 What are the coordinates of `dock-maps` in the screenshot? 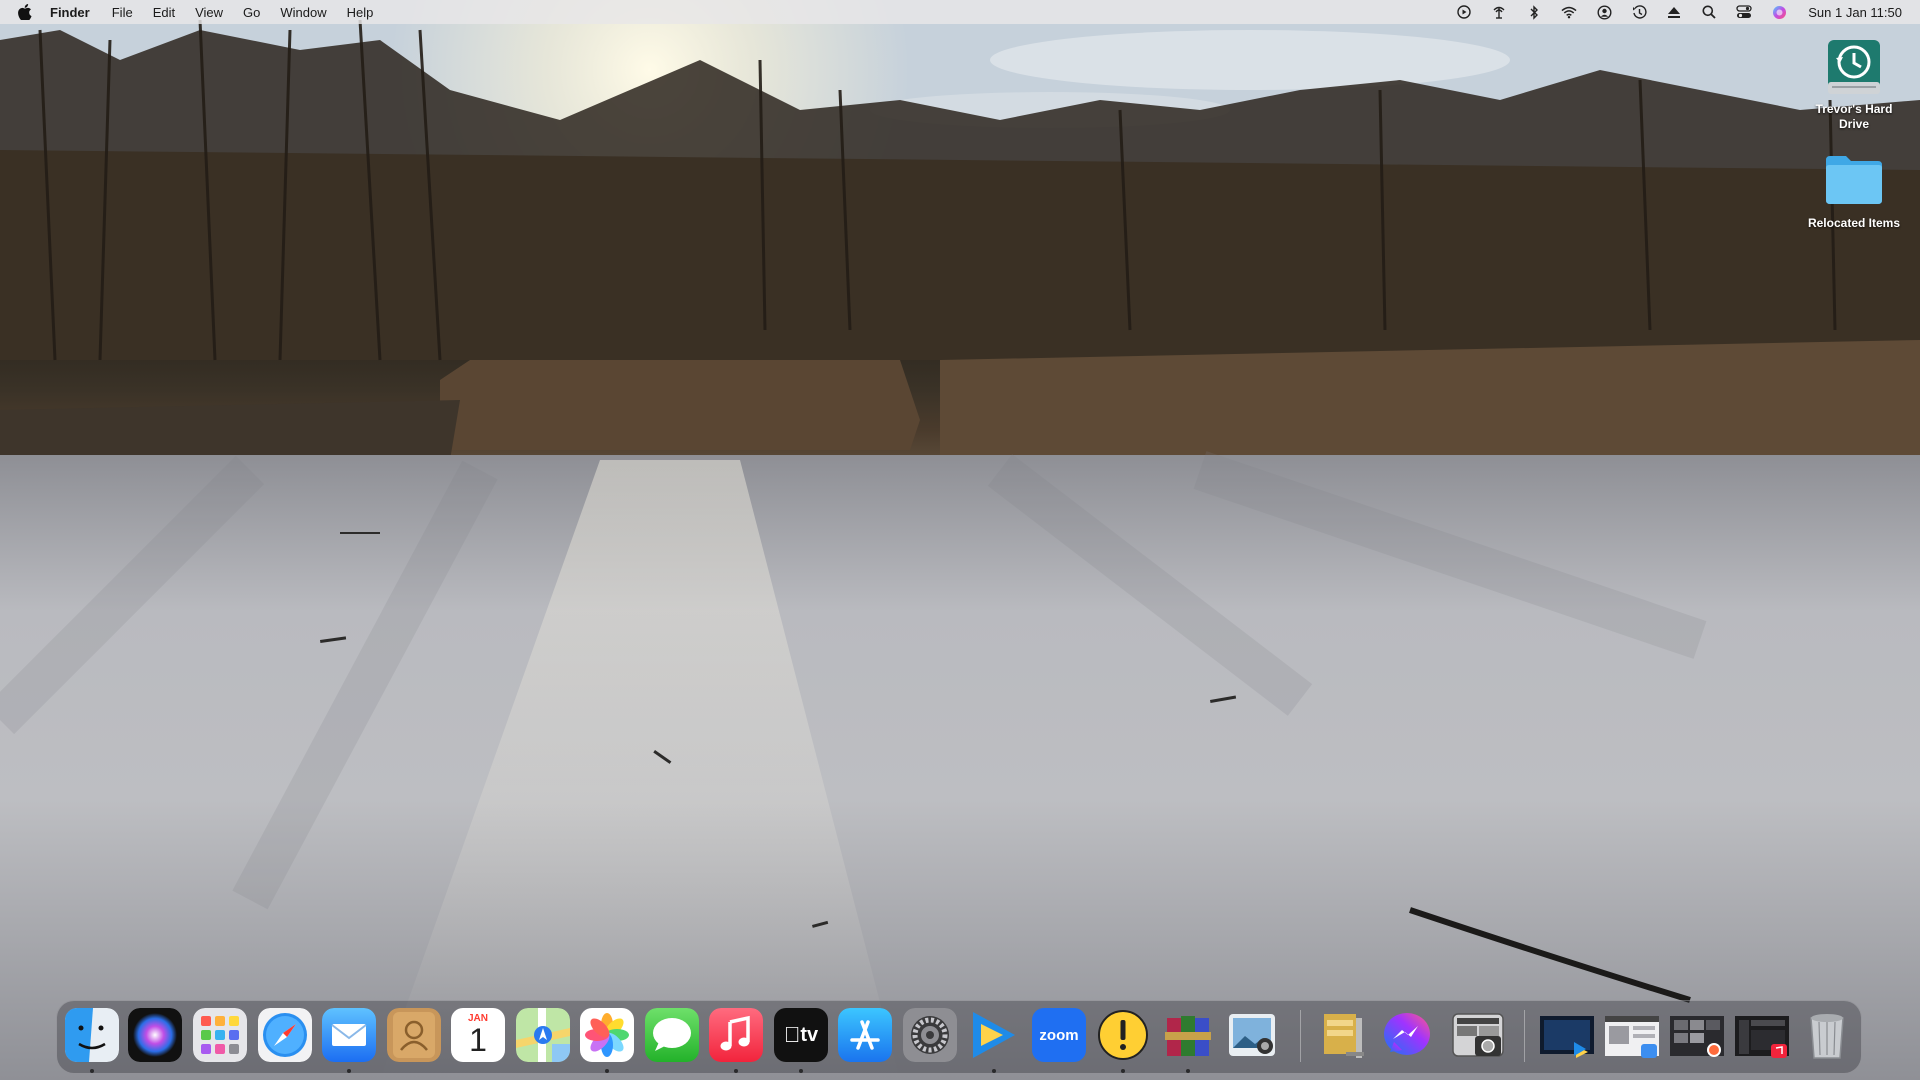 It's located at (543, 1035).